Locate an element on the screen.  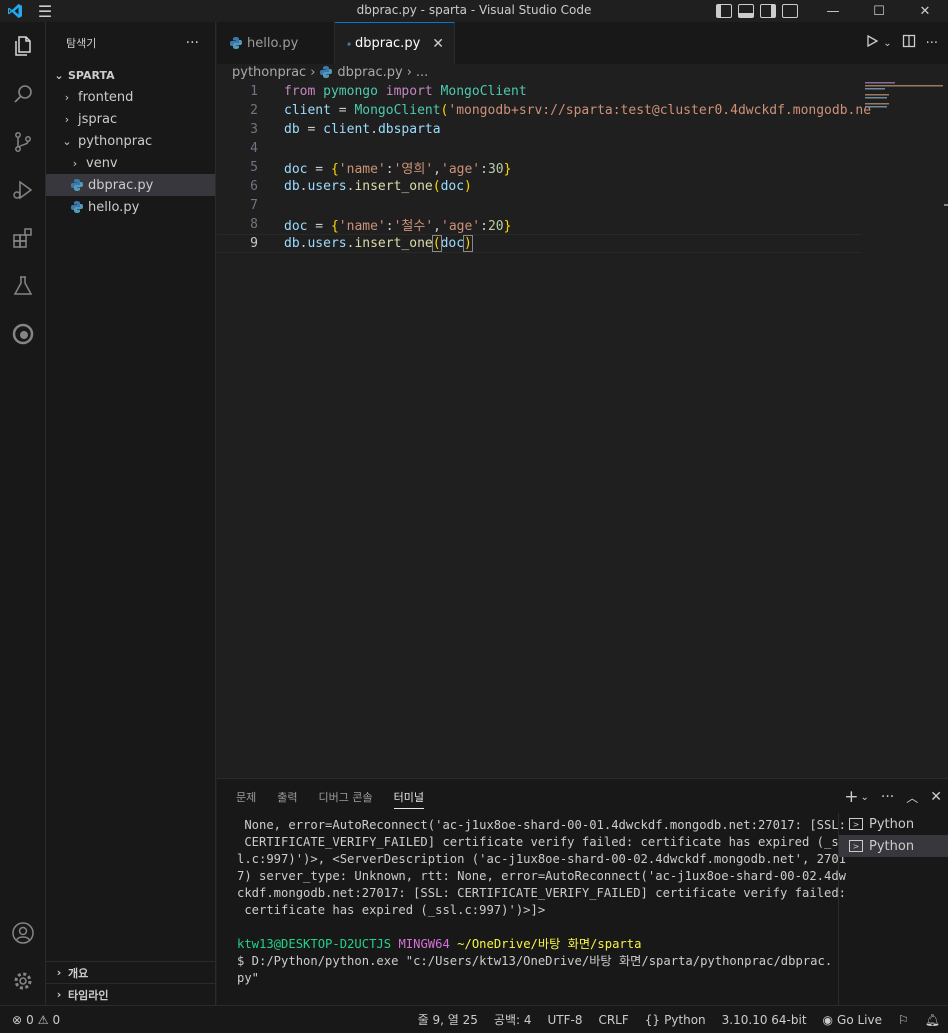
chevron-right-icon: › is located at coordinates (67, 97).